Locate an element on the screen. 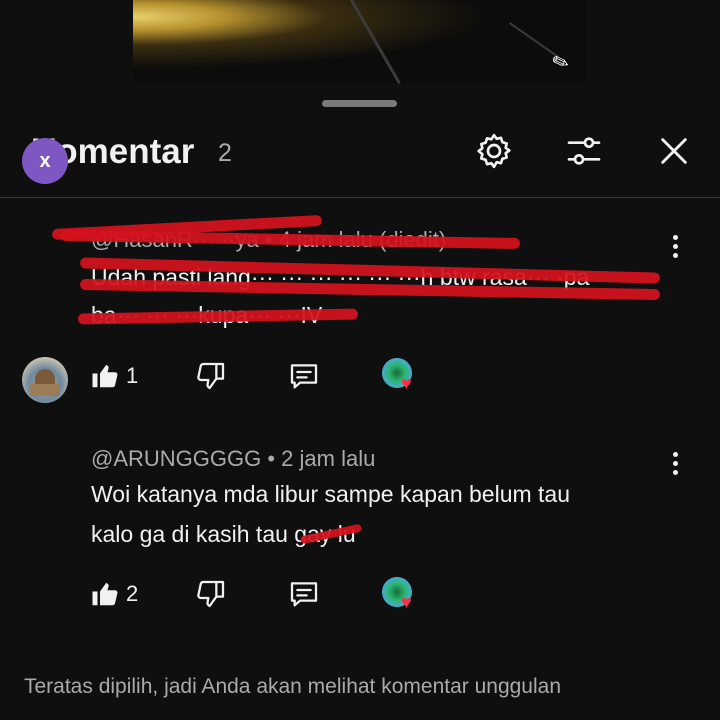 Image resolution: width=720 pixels, height=720 pixels. like-button: 2 is located at coordinates (114, 594).